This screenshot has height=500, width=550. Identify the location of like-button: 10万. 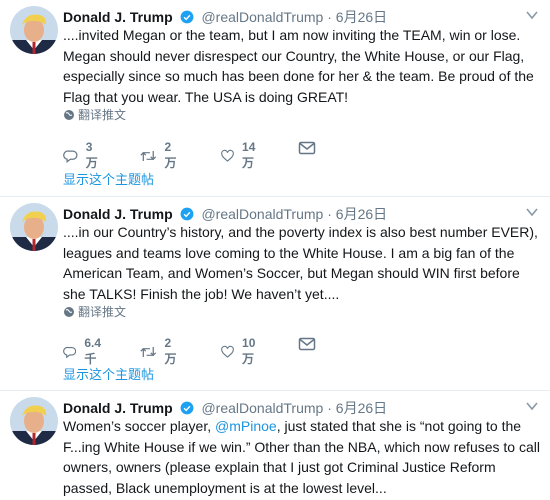
(240, 351).